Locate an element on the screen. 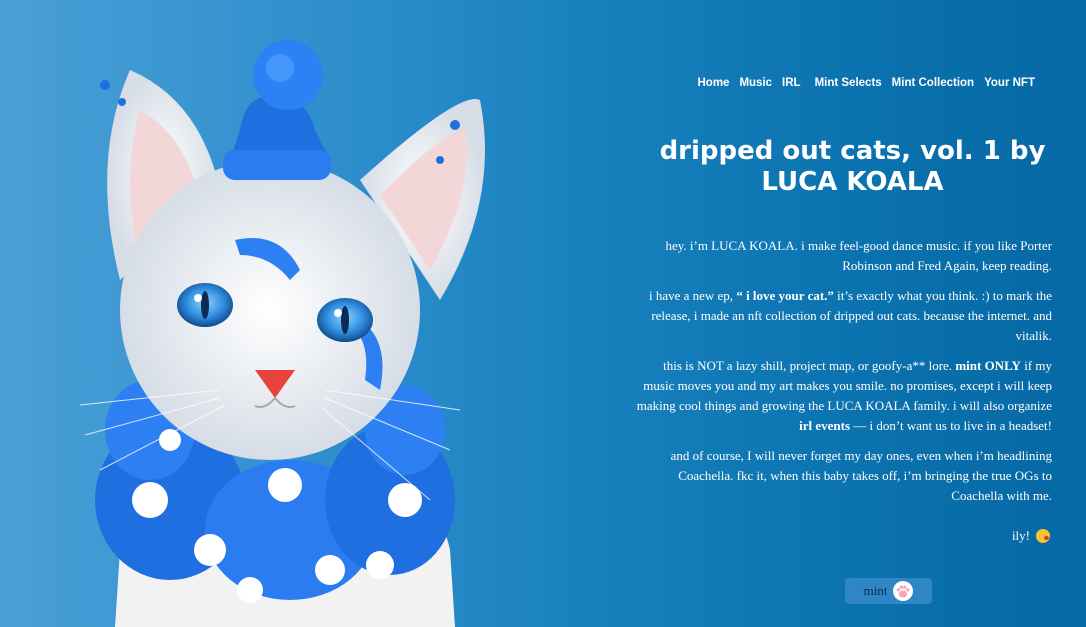 The image size is (1086, 627). nav-your-nft: Your NFT is located at coordinates (1009, 83).